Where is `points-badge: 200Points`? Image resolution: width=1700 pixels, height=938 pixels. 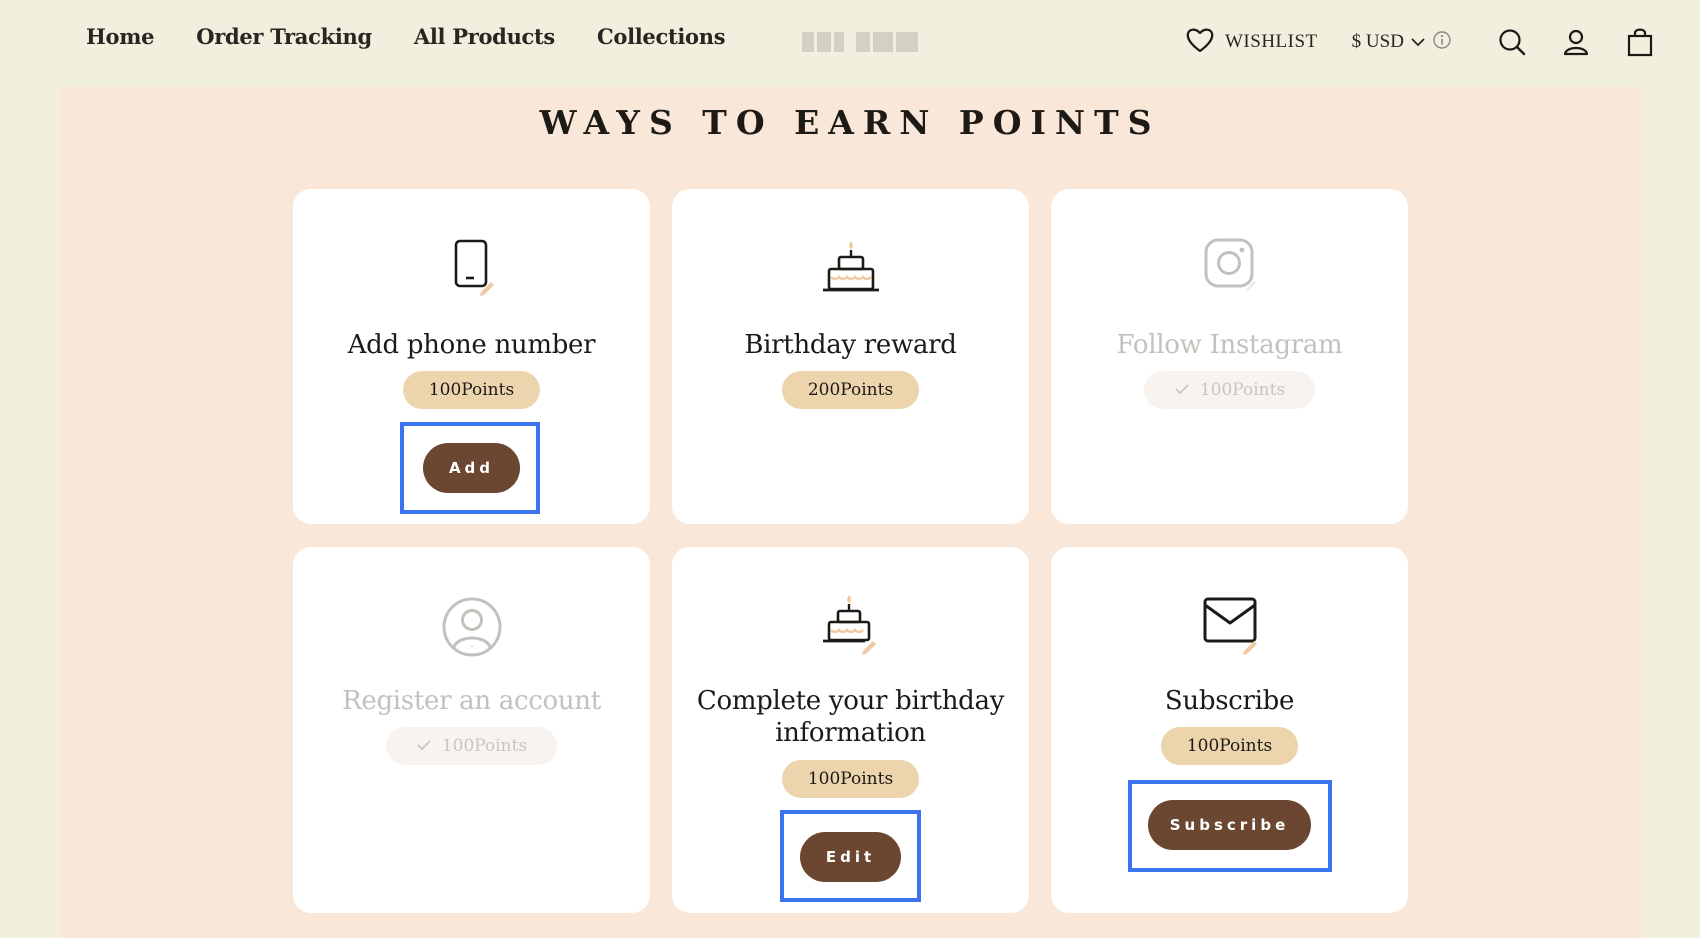 points-badge: 200Points is located at coordinates (850, 390).